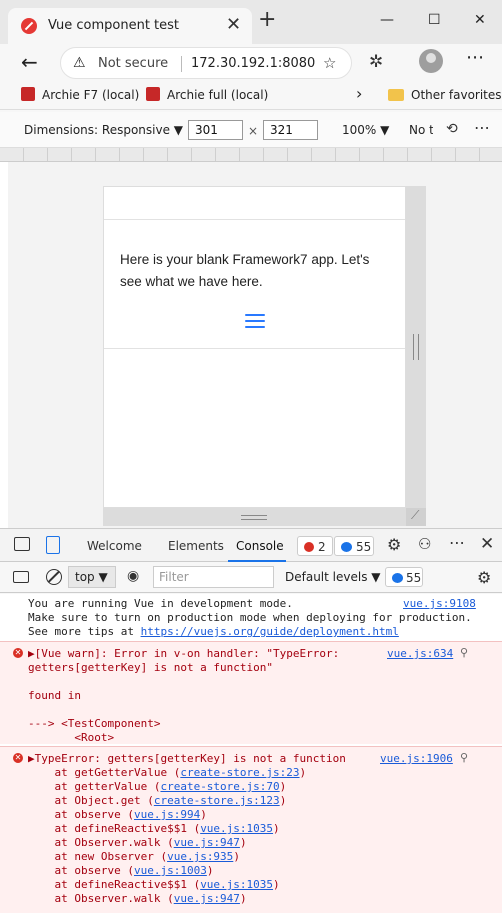 This screenshot has width=502, height=913. I want to click on times-label: ×, so click(253, 131).